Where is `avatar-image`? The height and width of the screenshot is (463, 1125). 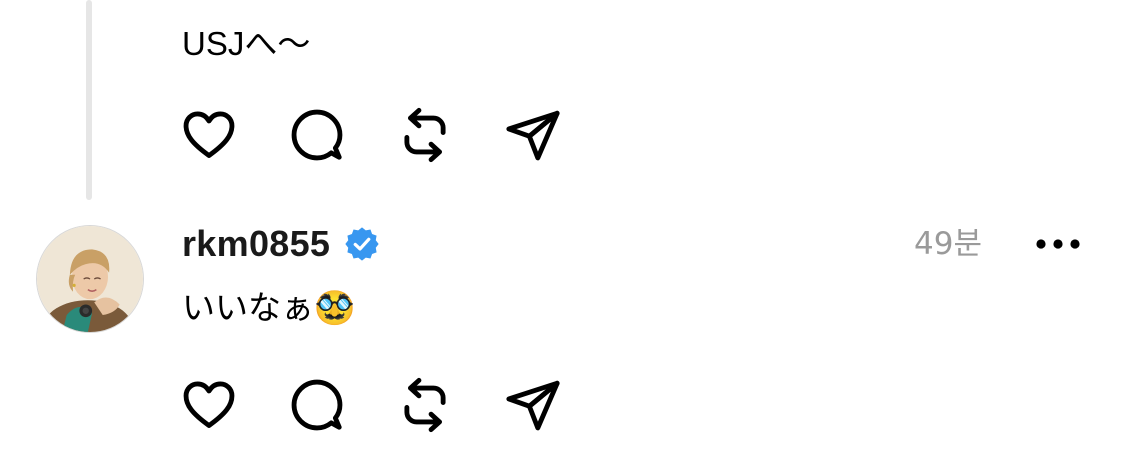
avatar-image is located at coordinates (90, 279).